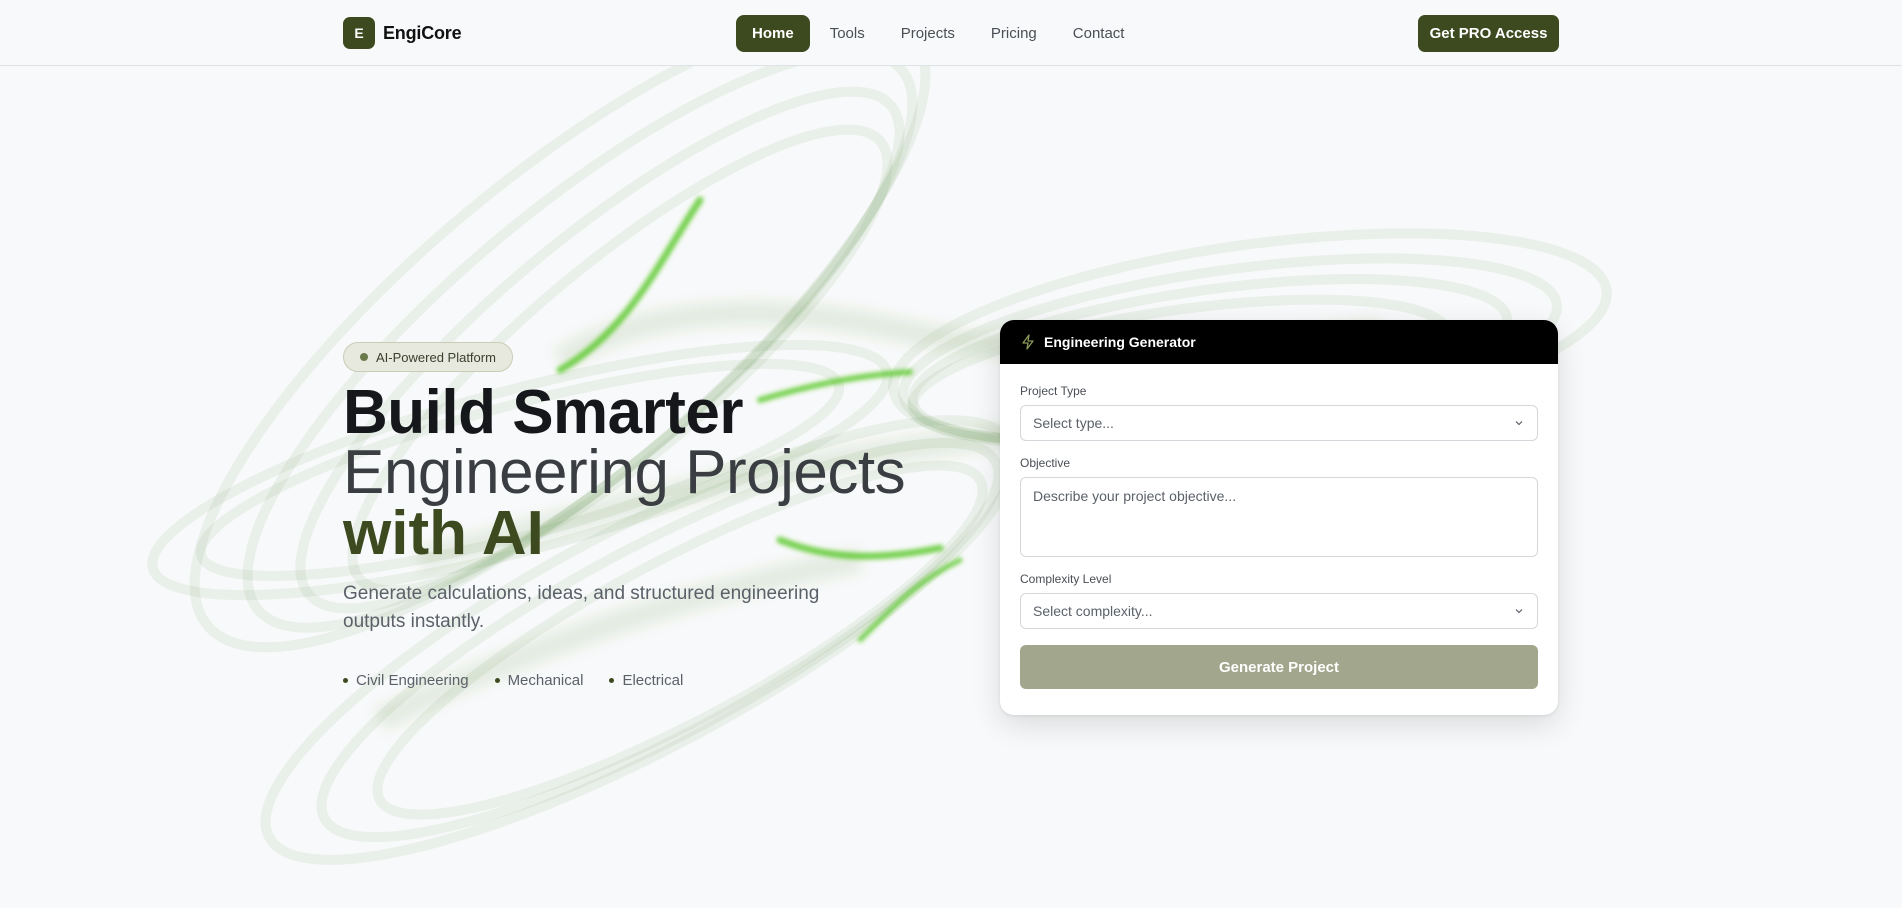 The height and width of the screenshot is (908, 1902). Describe the element at coordinates (928, 33) in the screenshot. I see `nav-link-projects: Projects` at that location.